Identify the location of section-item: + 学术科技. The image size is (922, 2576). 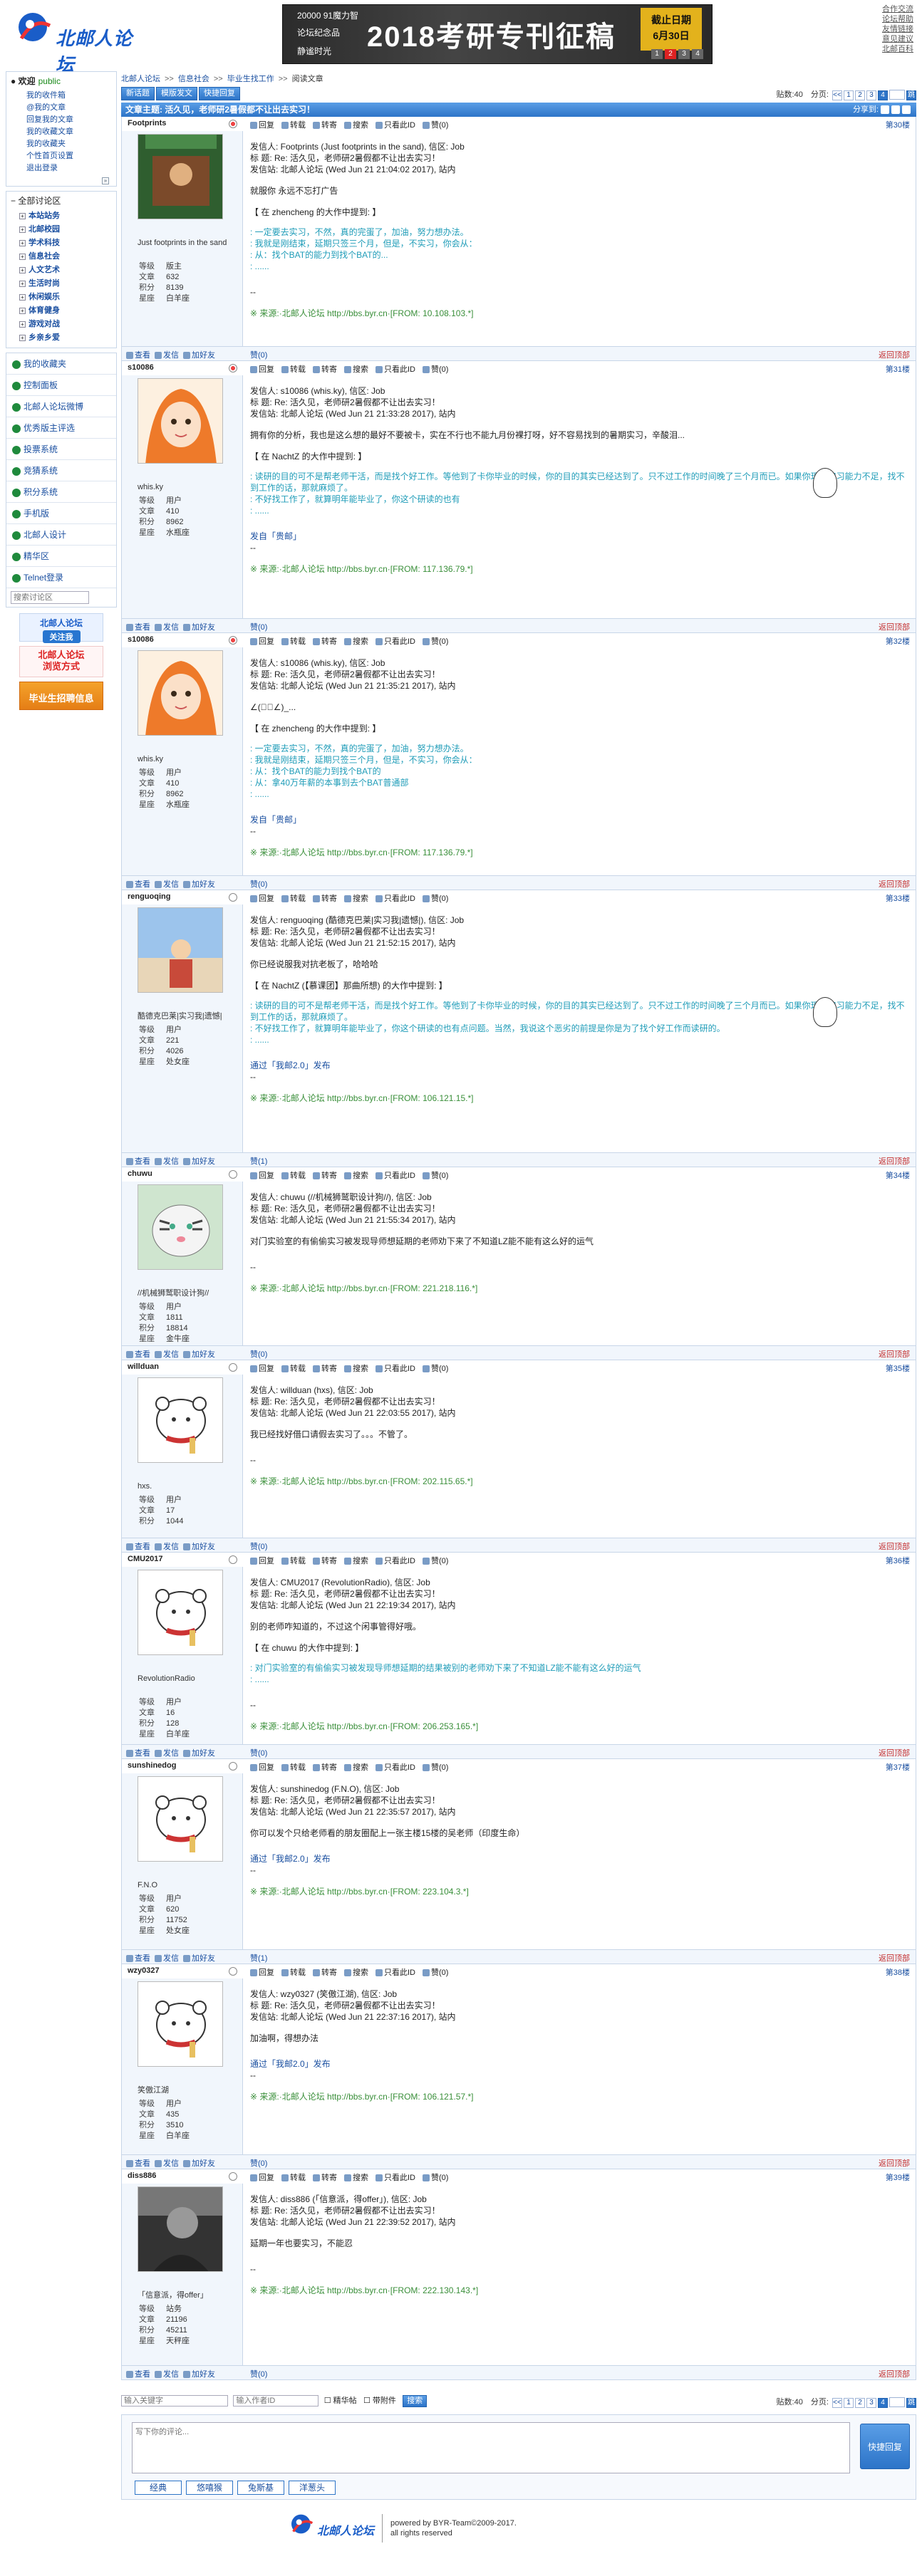
(65, 243).